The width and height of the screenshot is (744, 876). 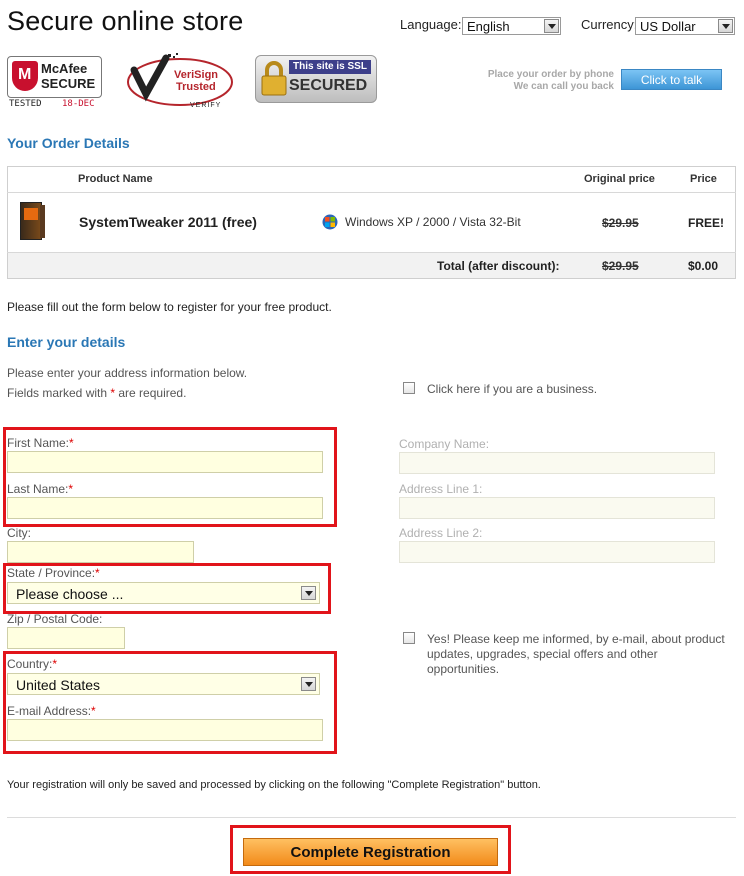 What do you see at coordinates (151, 393) in the screenshot?
I see `required-hint-post: are required.` at bounding box center [151, 393].